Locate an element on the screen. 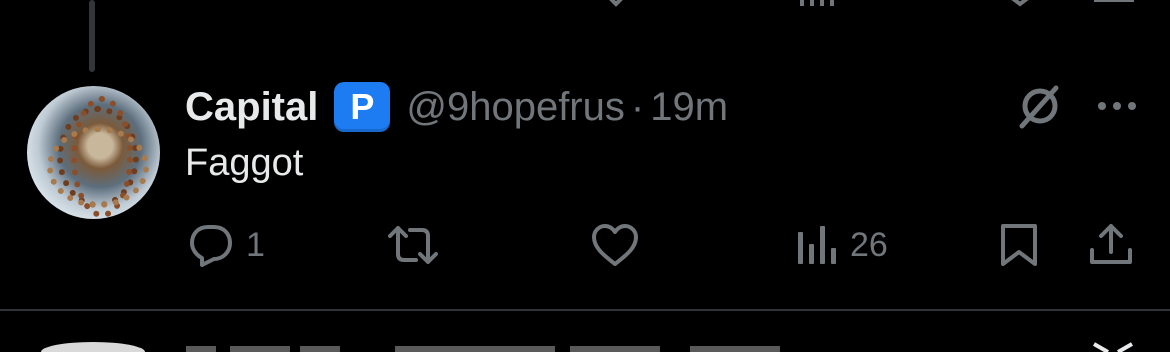  more-icon is located at coordinates (1117, 106).